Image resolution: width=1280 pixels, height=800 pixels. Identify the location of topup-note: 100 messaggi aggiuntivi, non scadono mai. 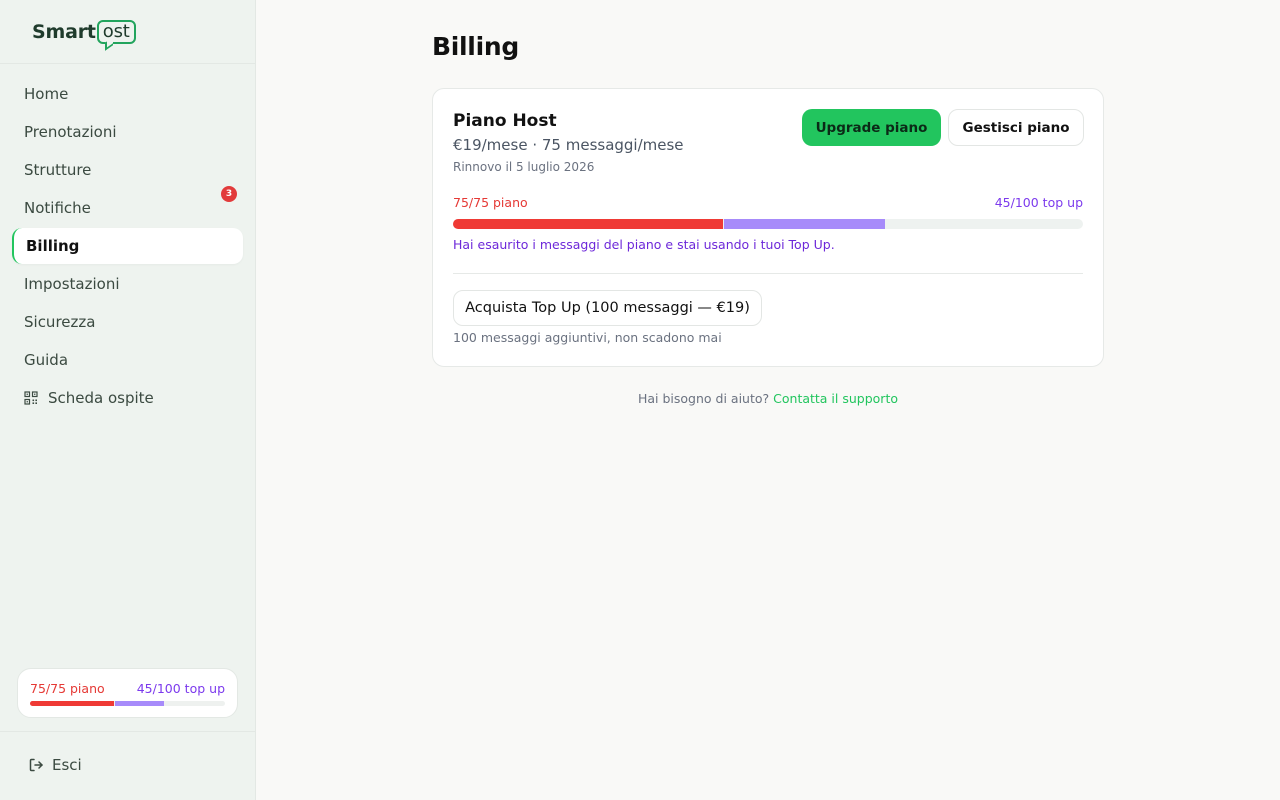
(587, 337).